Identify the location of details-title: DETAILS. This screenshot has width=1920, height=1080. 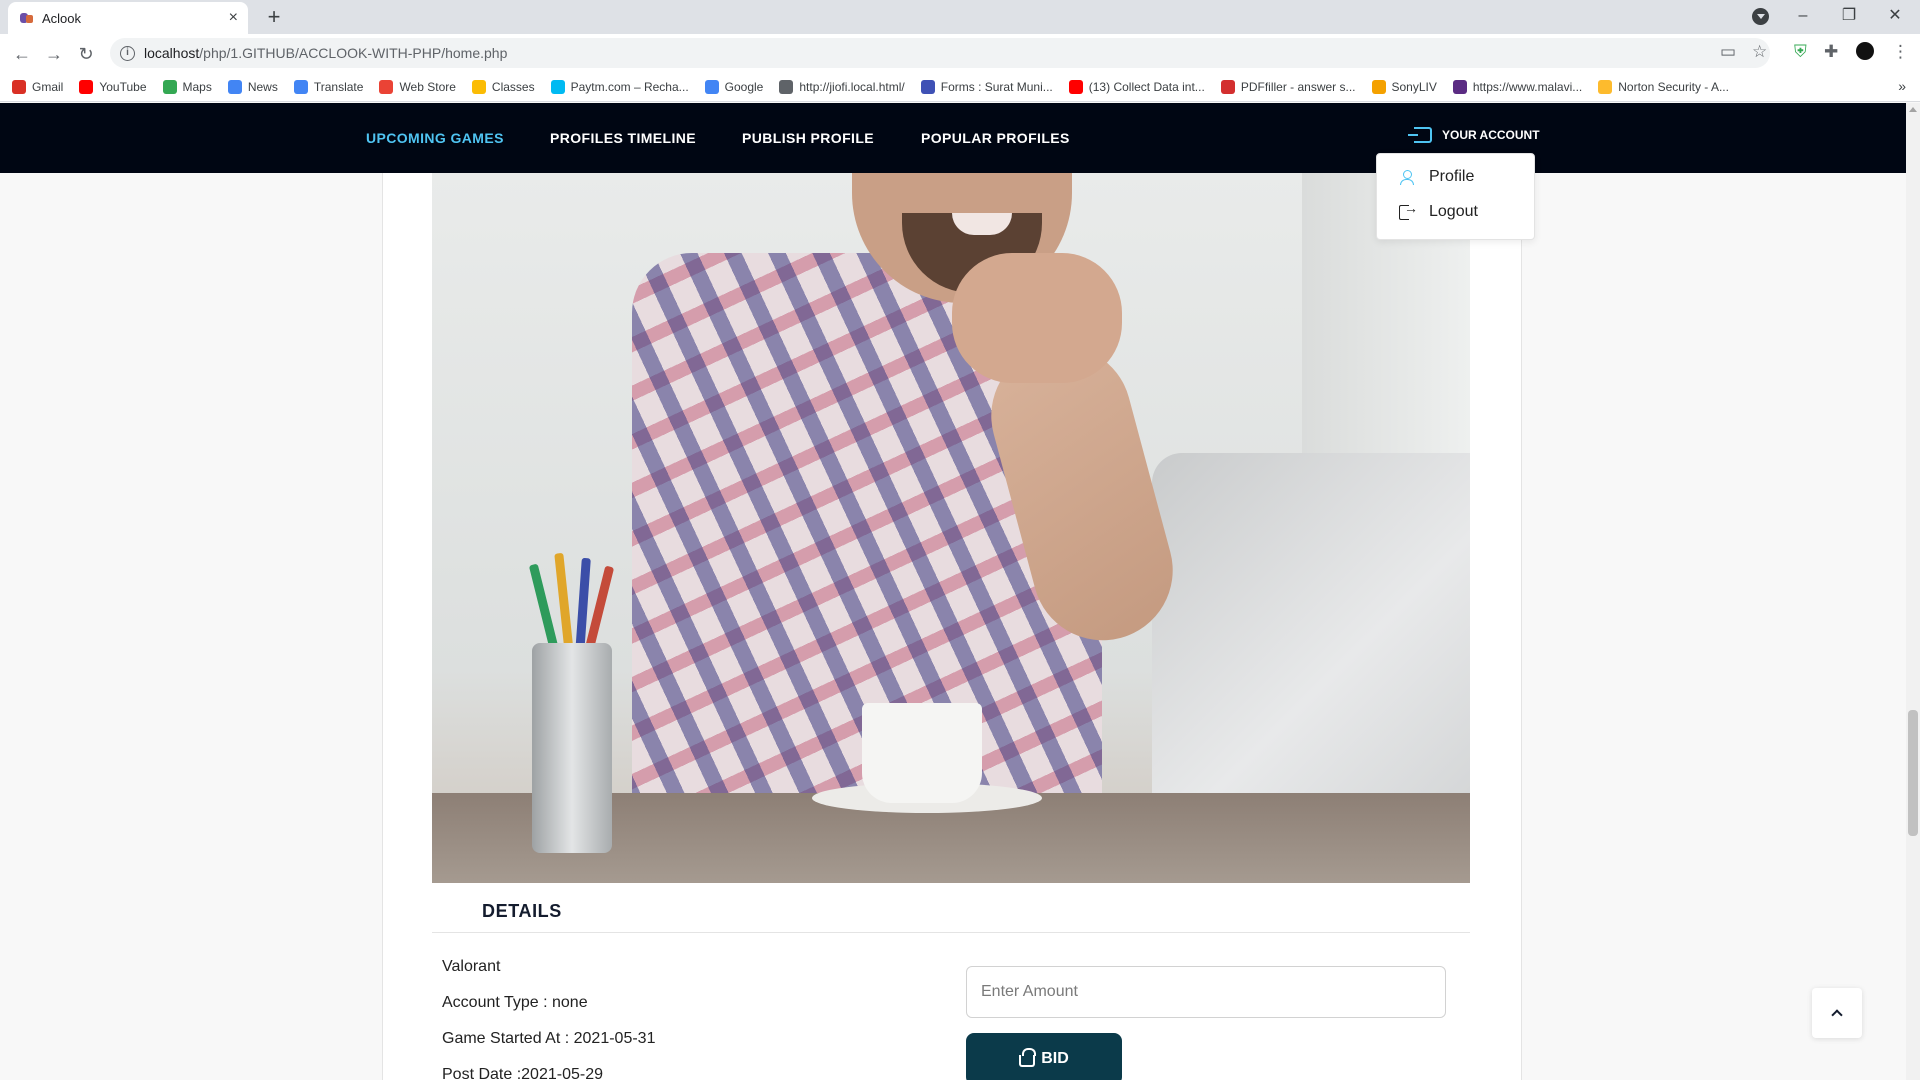
(522, 911).